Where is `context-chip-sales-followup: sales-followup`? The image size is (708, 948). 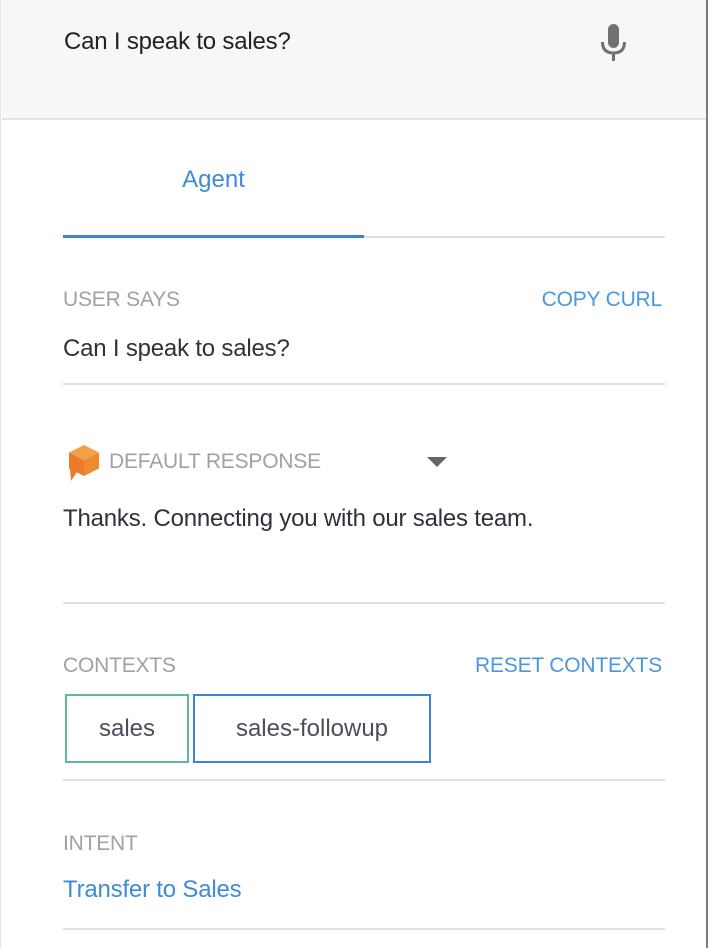
context-chip-sales-followup: sales-followup is located at coordinates (312, 728).